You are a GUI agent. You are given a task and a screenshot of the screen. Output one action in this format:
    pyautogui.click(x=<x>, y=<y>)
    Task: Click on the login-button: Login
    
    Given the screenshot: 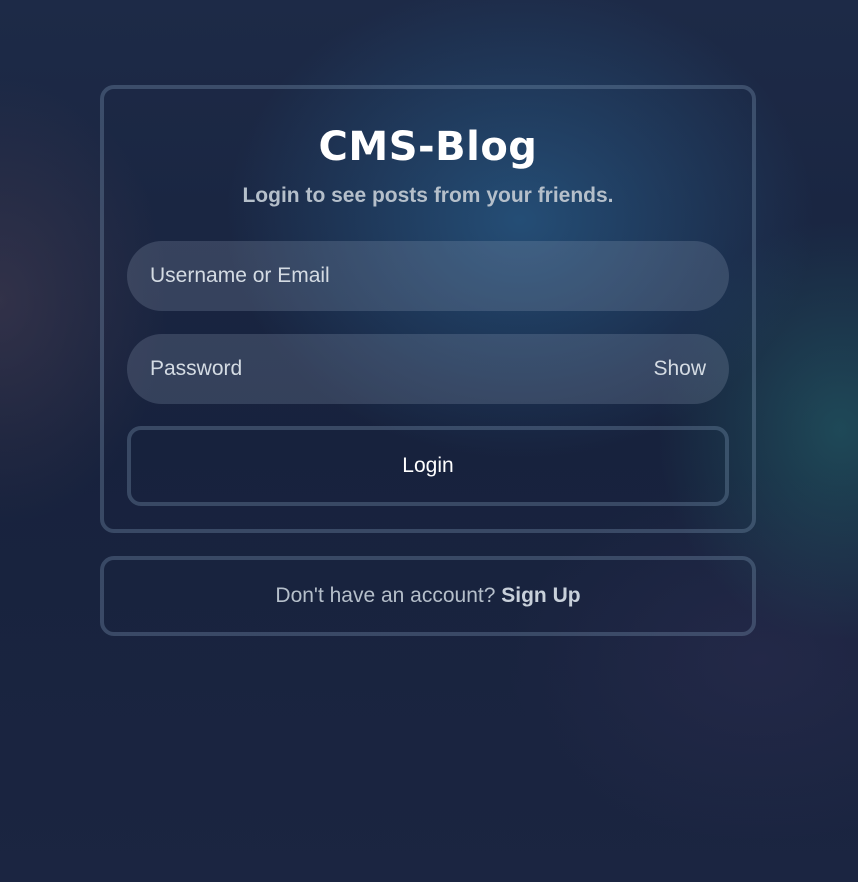 What is the action you would take?
    pyautogui.click(x=428, y=466)
    